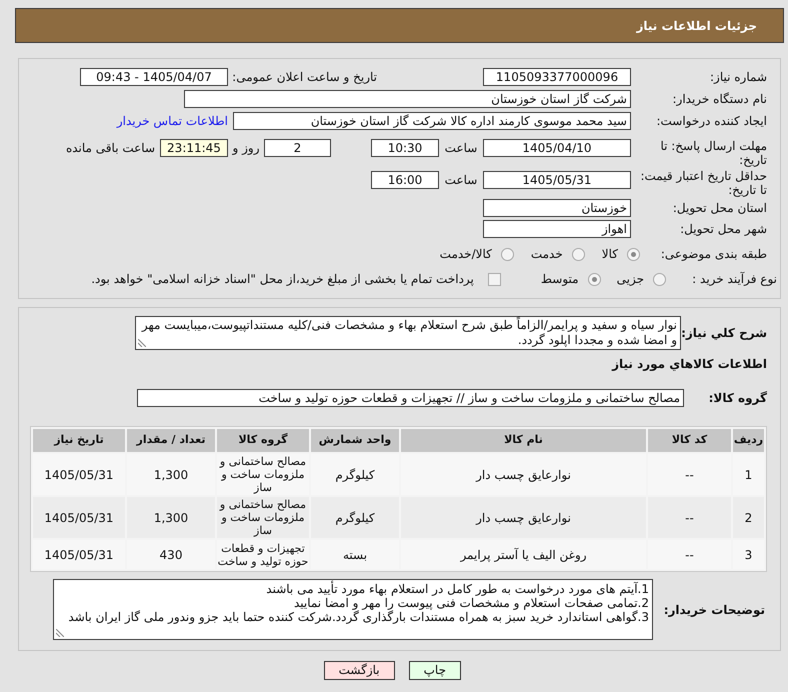 Image resolution: width=788 pixels, height=692 pixels. Describe the element at coordinates (408, 333) in the screenshot. I see `description-field: نوار سیاه و سفید و پرایمر/الزاماً طبق شرح استعلام بهاء و مشخصات فنی/کلیه مستنداتپیوست،میبایست مهر و امضا شده و مجددا اپلود گردد.` at that location.